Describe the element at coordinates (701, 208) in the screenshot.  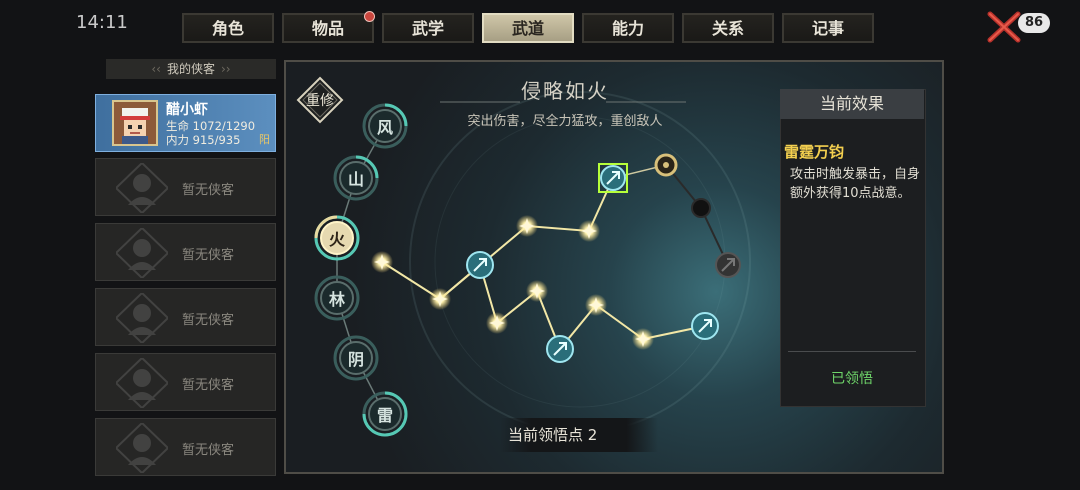
I see `locked-node-icon` at that location.